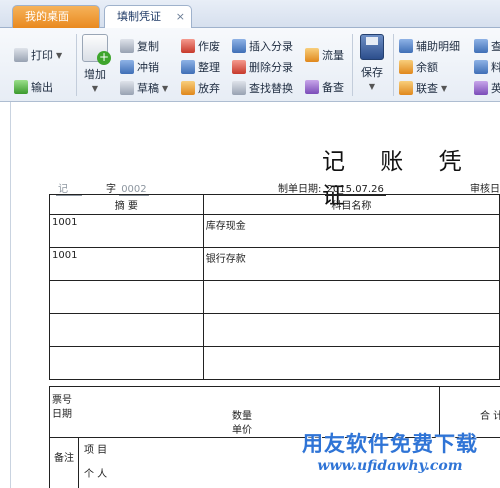 The width and height of the screenshot is (500, 488). Describe the element at coordinates (180, 16) in the screenshot. I see `close-icon: ×` at that location.